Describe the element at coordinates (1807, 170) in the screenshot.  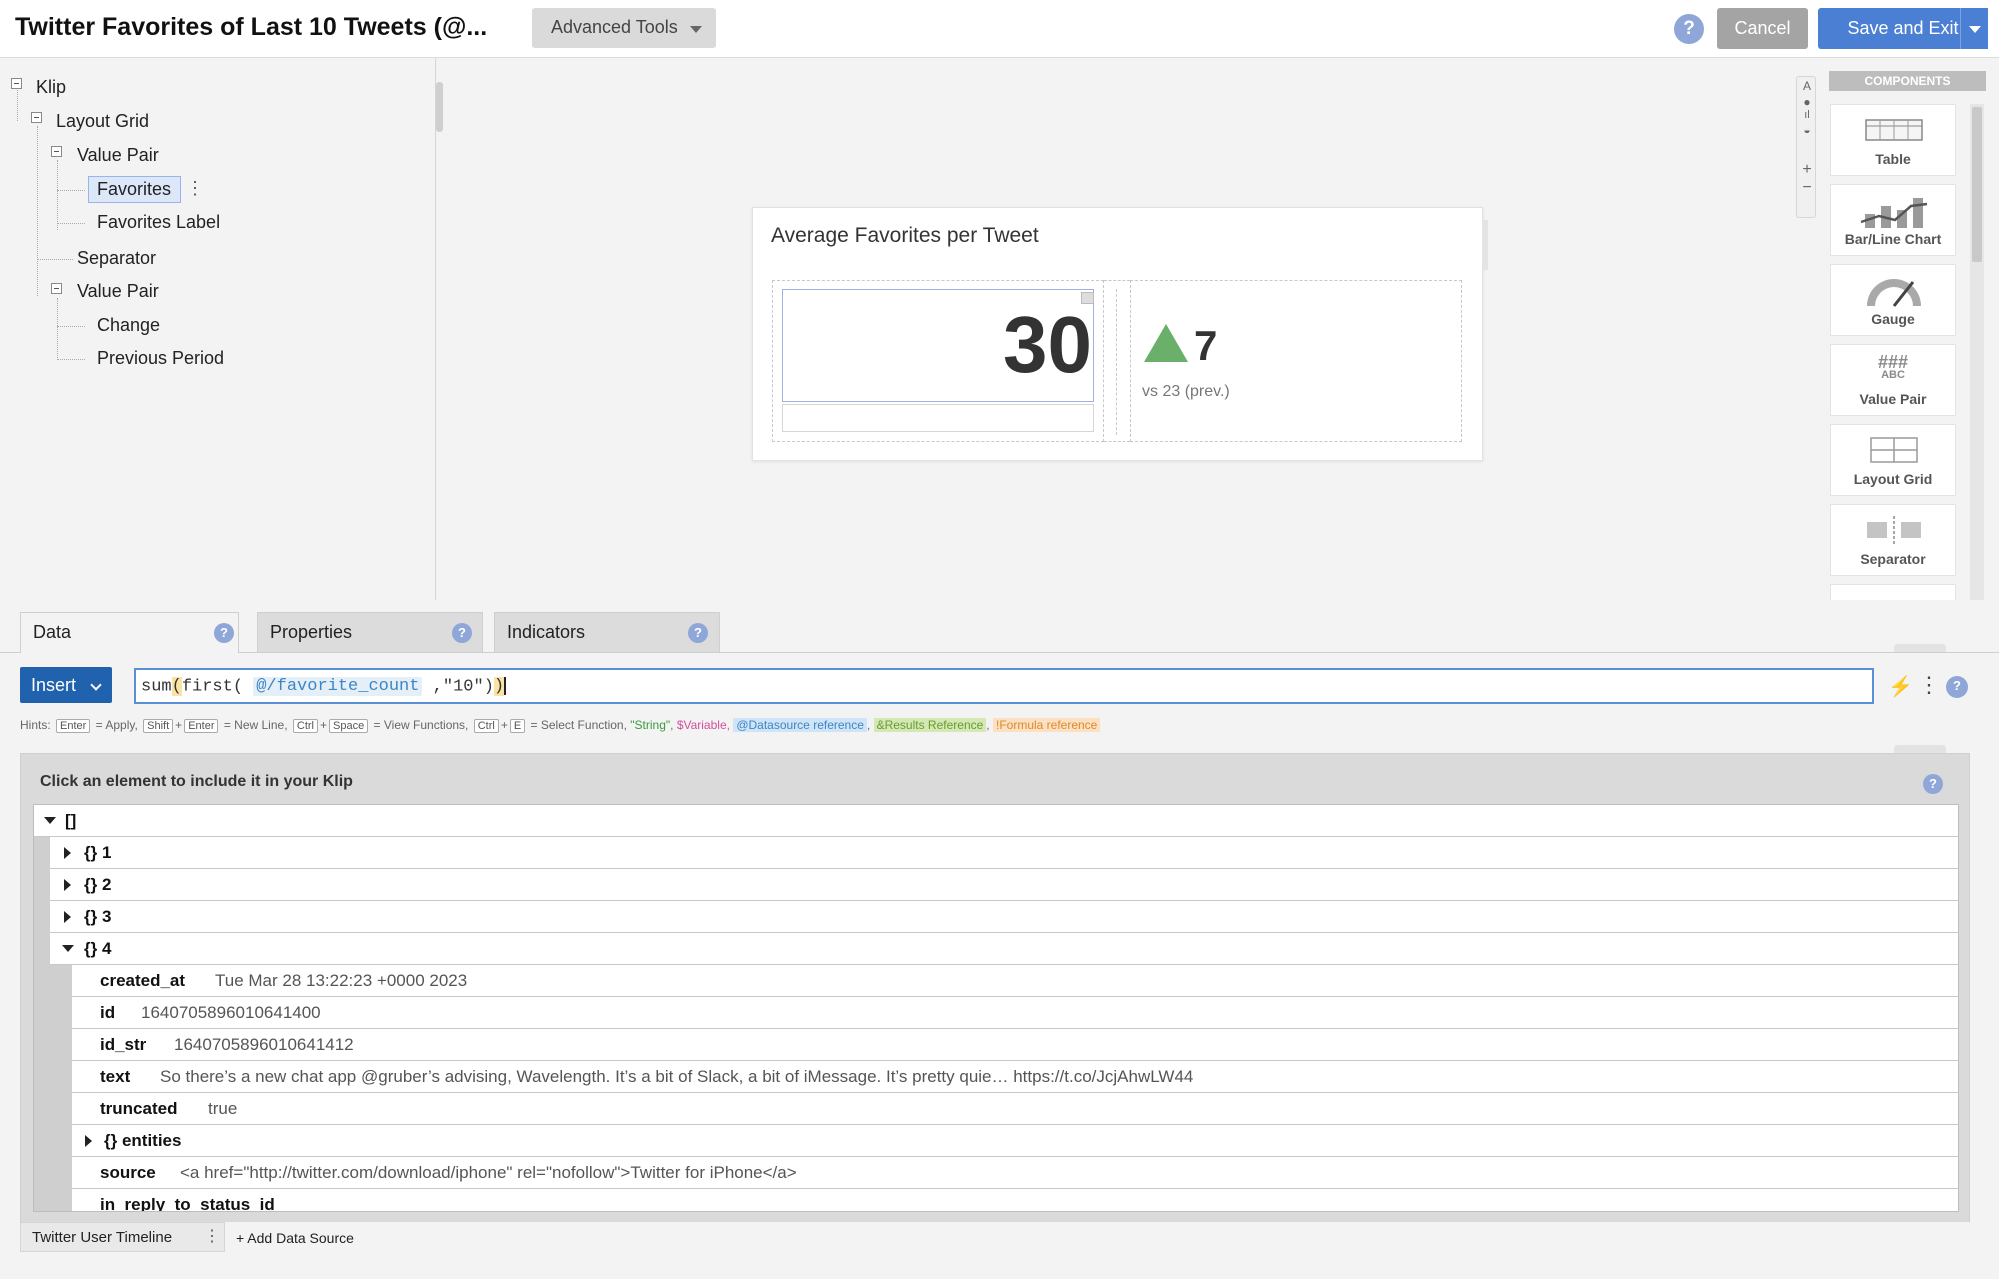
I see `zoom-in-icon: +` at that location.